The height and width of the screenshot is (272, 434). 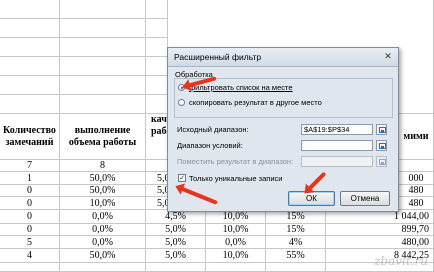 What do you see at coordinates (176, 217) in the screenshot?
I see `cell-quality: 4,5%` at bounding box center [176, 217].